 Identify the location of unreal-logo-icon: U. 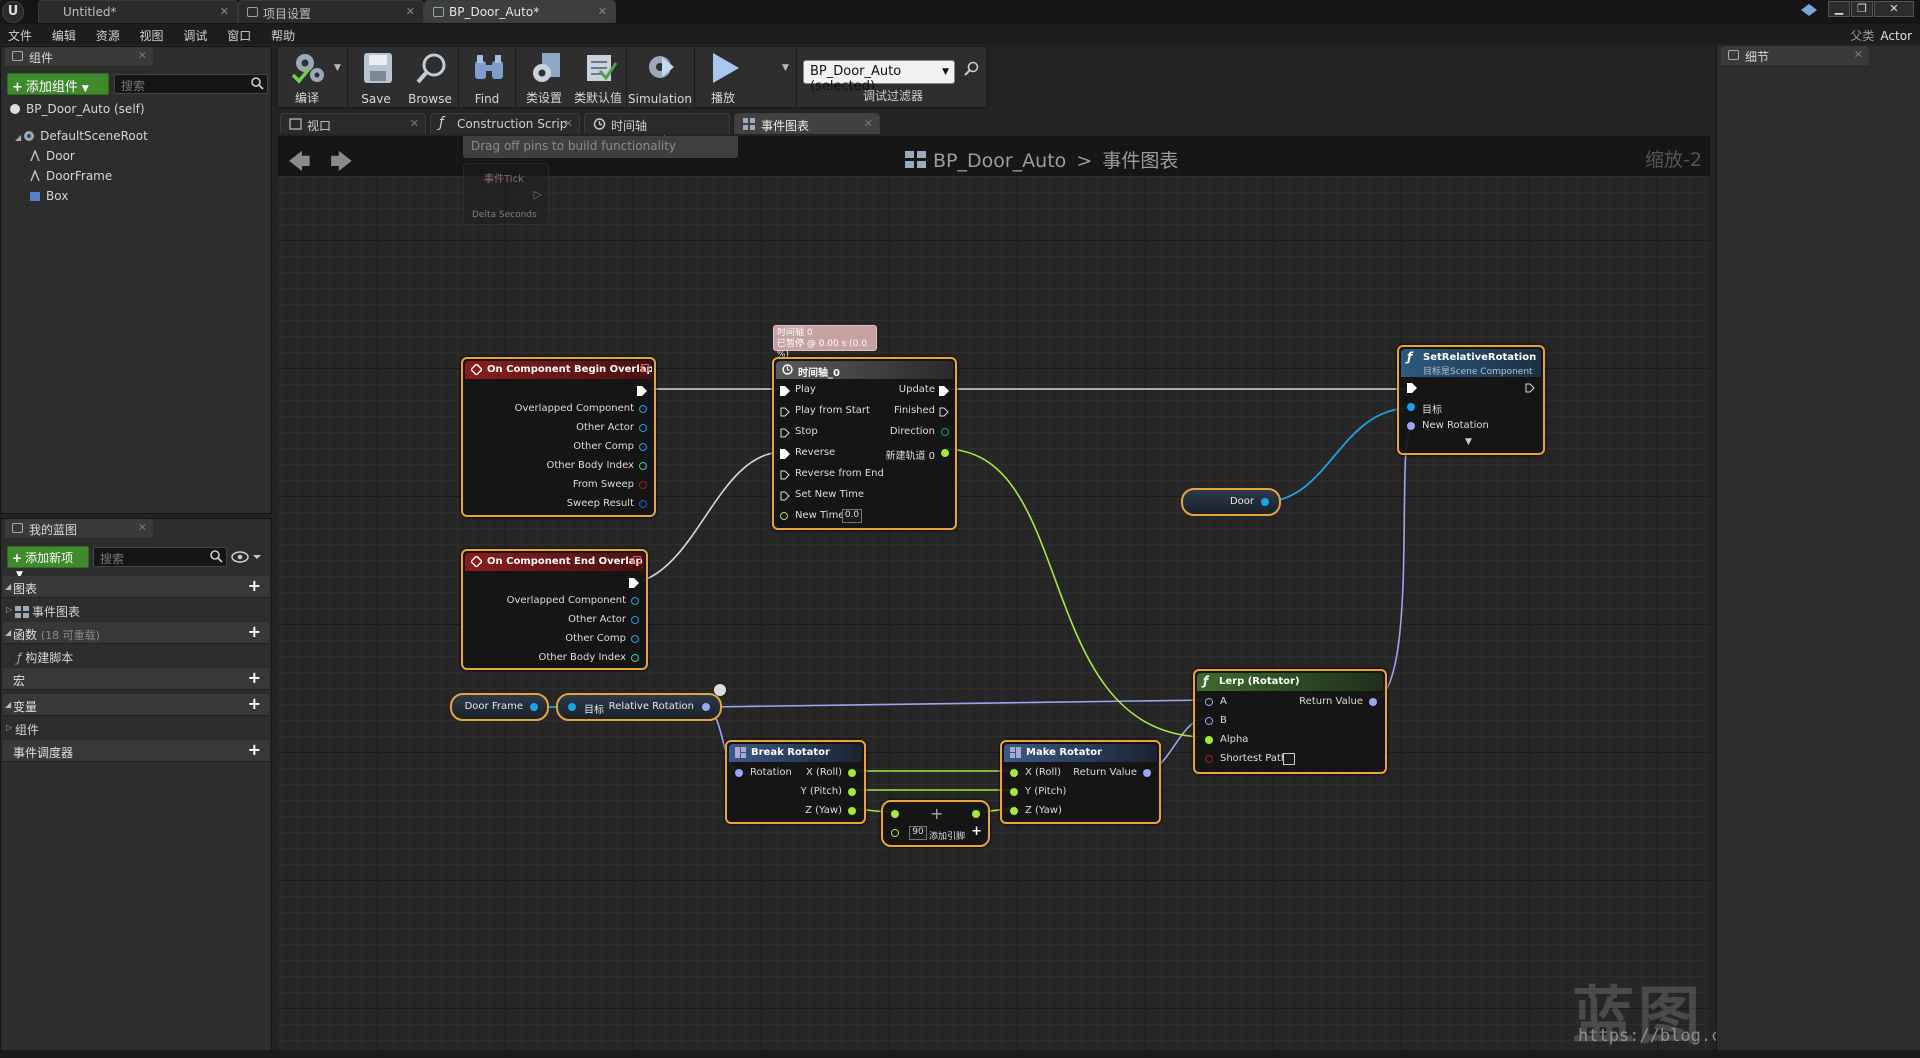
(13, 12).